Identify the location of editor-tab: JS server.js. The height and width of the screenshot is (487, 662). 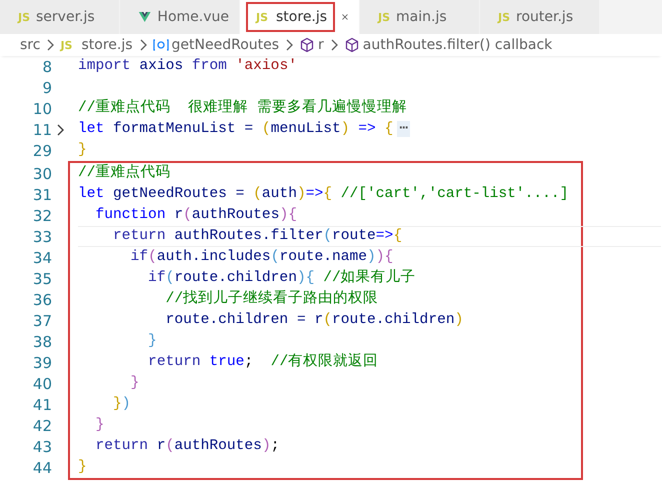
(60, 17).